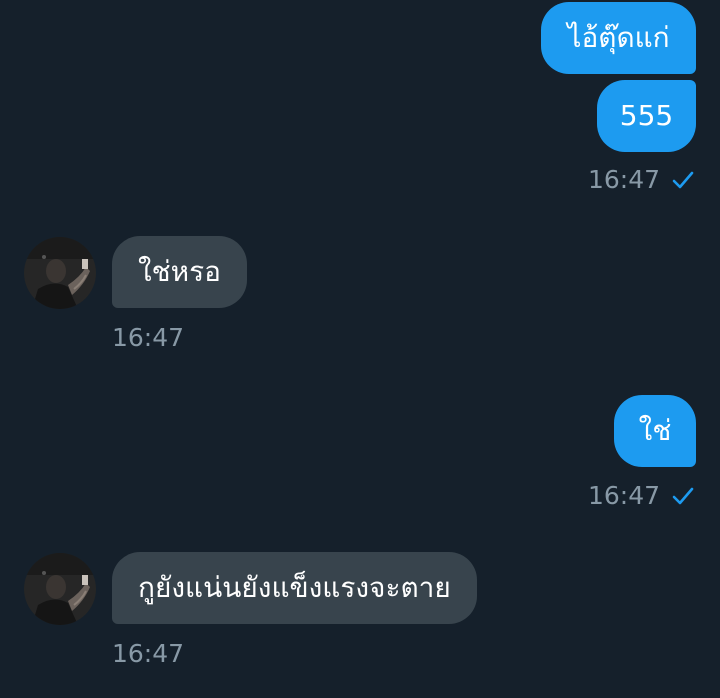  I want to click on message-bubble-incoming: กูยังแน่นยังแข็งแรงจะตาย, so click(294, 588).